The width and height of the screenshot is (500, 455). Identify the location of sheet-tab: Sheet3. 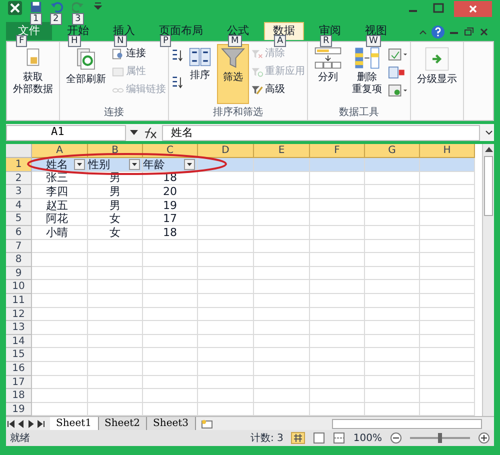
(171, 423).